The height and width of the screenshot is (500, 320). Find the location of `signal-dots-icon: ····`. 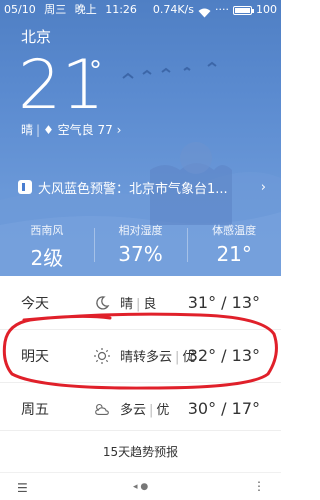

signal-dots-icon: ···· is located at coordinates (222, 9).